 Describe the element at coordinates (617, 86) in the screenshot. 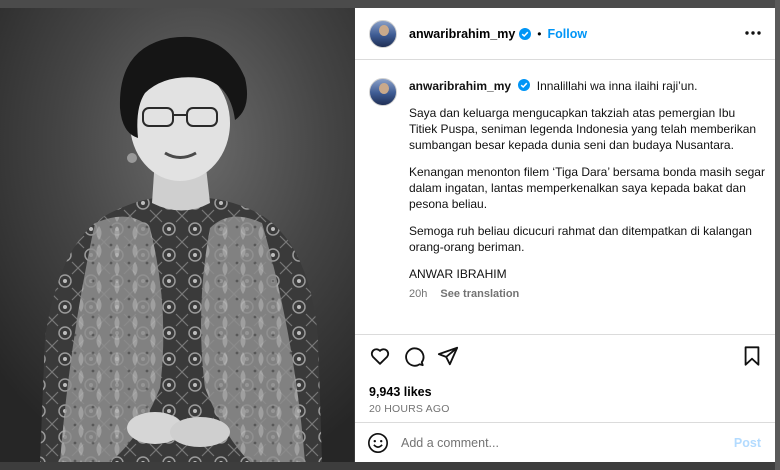

I see `caption-first-line: Innalillahi wa inna ilaihi raji’un.` at that location.